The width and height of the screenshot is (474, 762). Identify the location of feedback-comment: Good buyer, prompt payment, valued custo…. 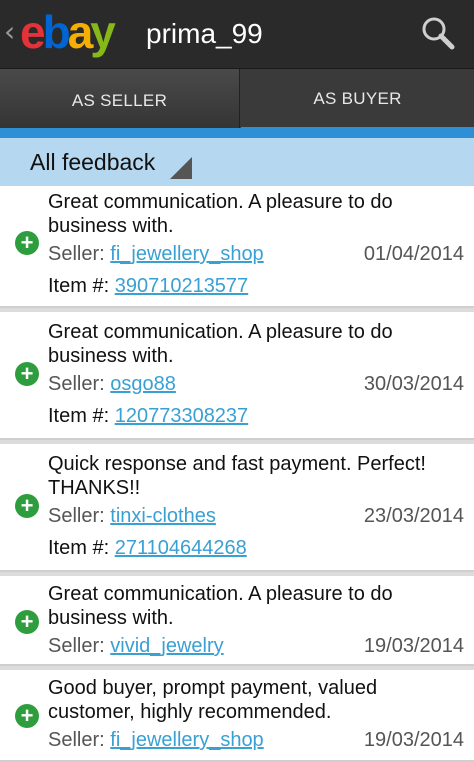
(213, 700).